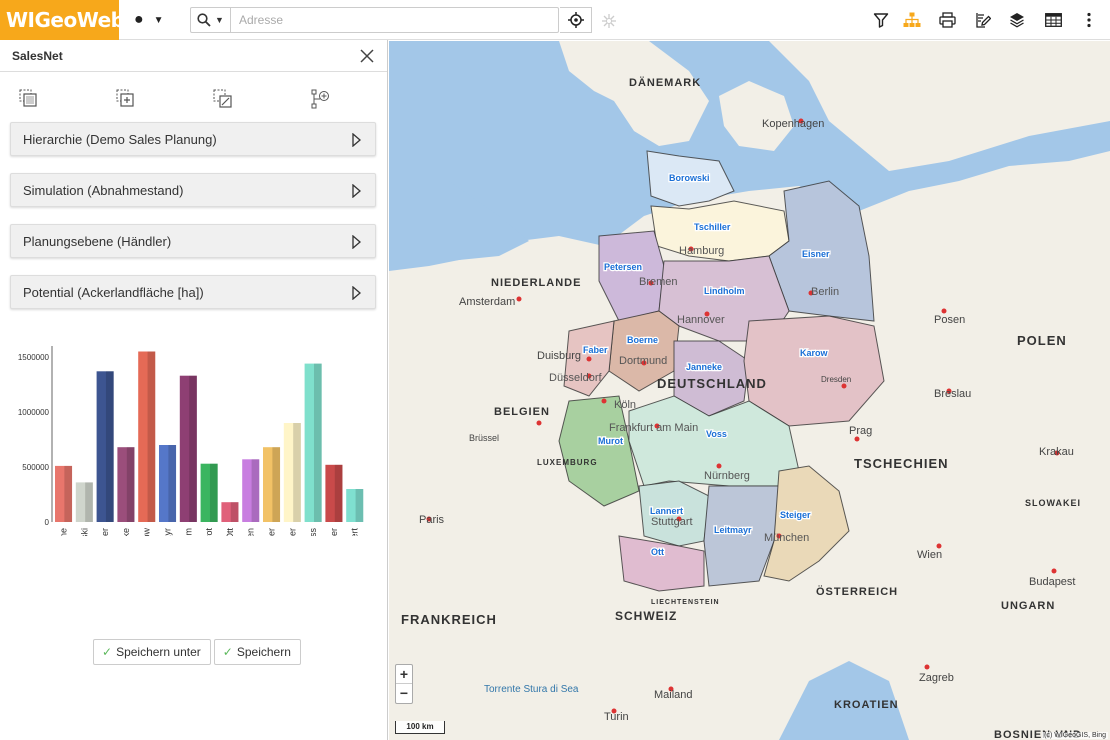 The height and width of the screenshot is (740, 1110). Describe the element at coordinates (432, 520) in the screenshot. I see `city-label: Paris` at that location.